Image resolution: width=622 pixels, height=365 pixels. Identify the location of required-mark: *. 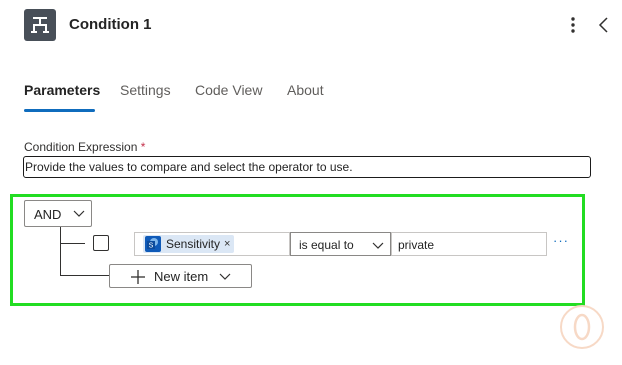
(143, 147).